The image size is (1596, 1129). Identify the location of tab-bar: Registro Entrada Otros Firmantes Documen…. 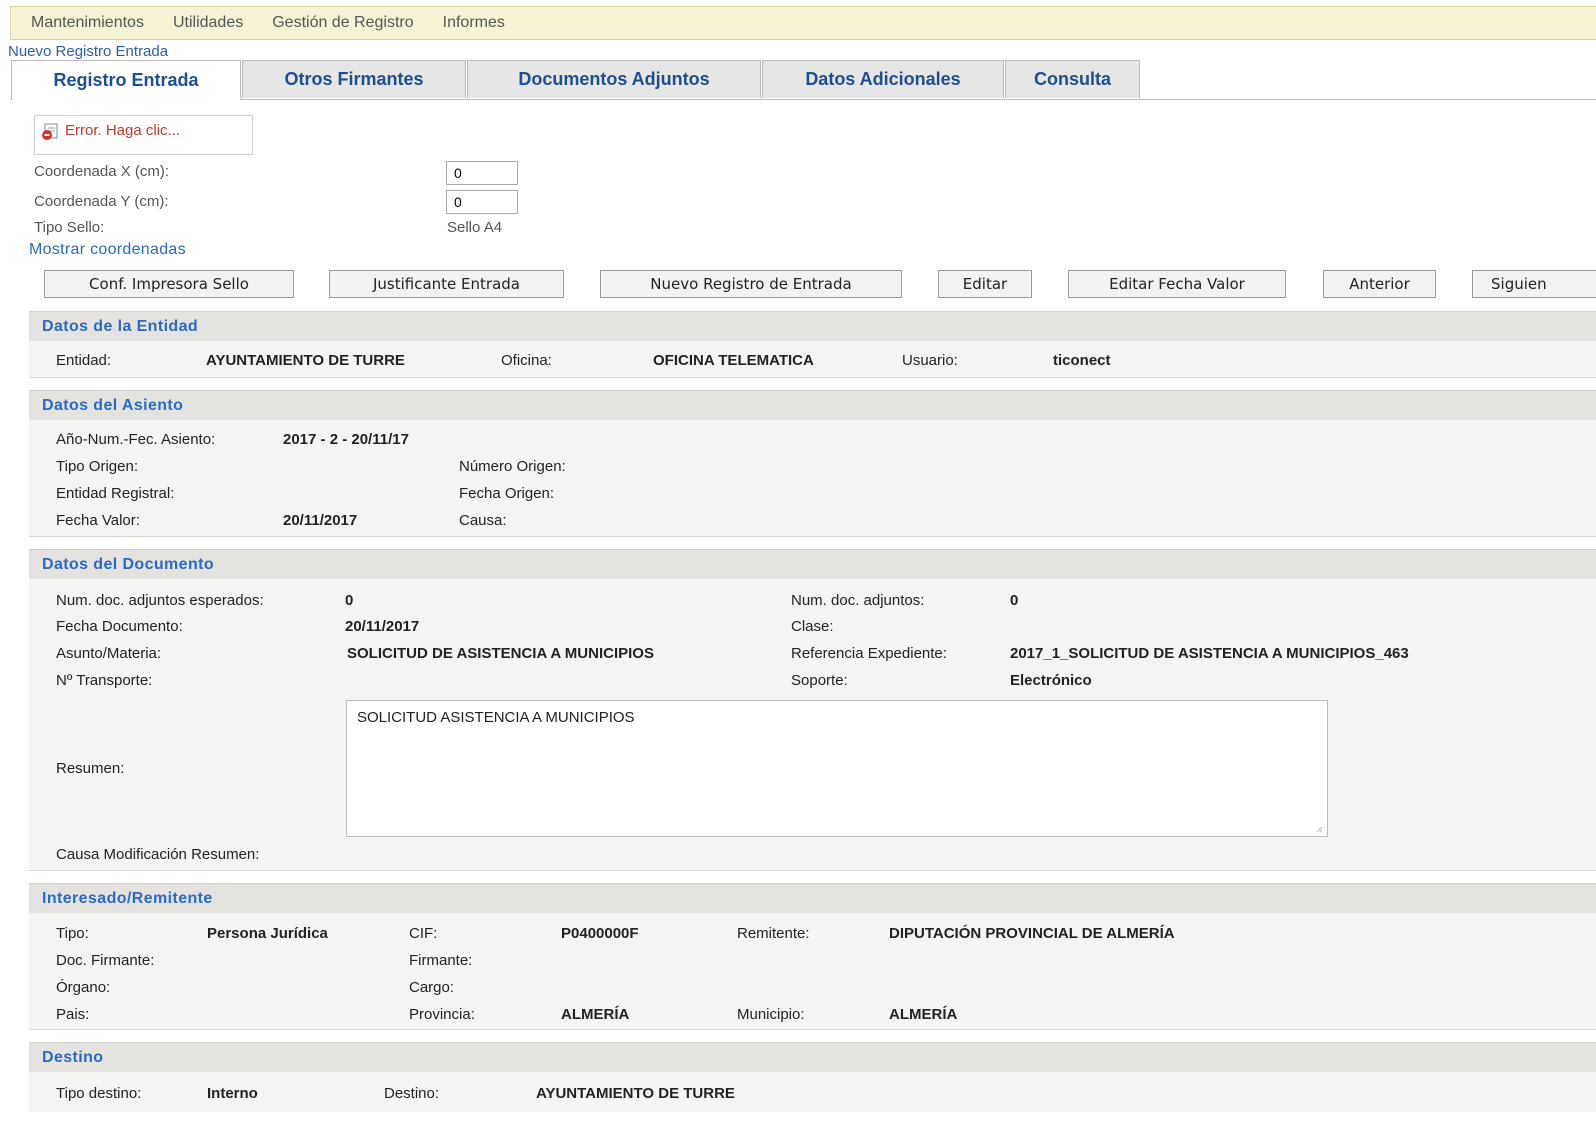
(803, 80).